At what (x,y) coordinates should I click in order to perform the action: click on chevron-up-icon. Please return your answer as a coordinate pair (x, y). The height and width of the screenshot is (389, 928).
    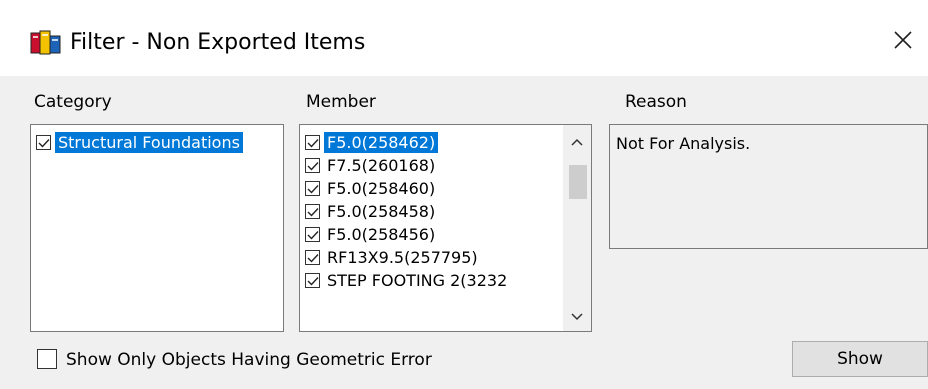
    Looking at the image, I should click on (577, 142).